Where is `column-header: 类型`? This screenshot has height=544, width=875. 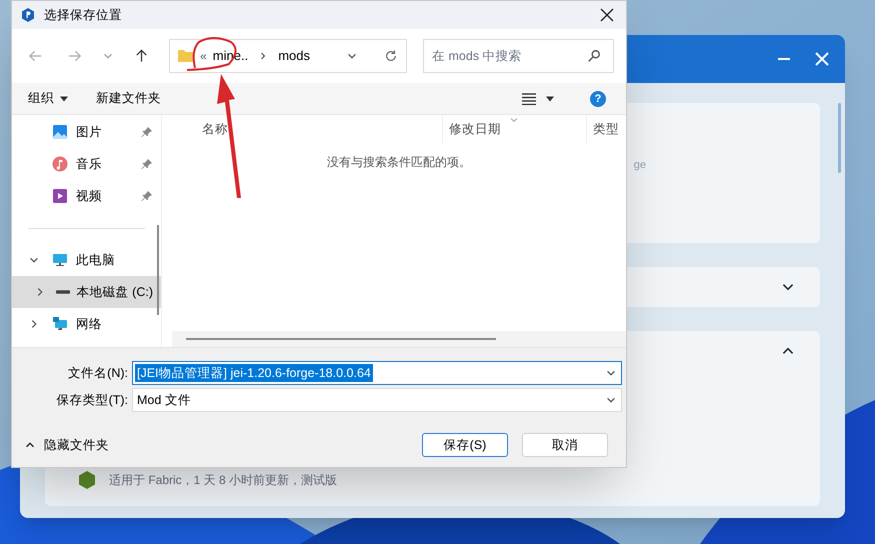 column-header: 类型 is located at coordinates (606, 129).